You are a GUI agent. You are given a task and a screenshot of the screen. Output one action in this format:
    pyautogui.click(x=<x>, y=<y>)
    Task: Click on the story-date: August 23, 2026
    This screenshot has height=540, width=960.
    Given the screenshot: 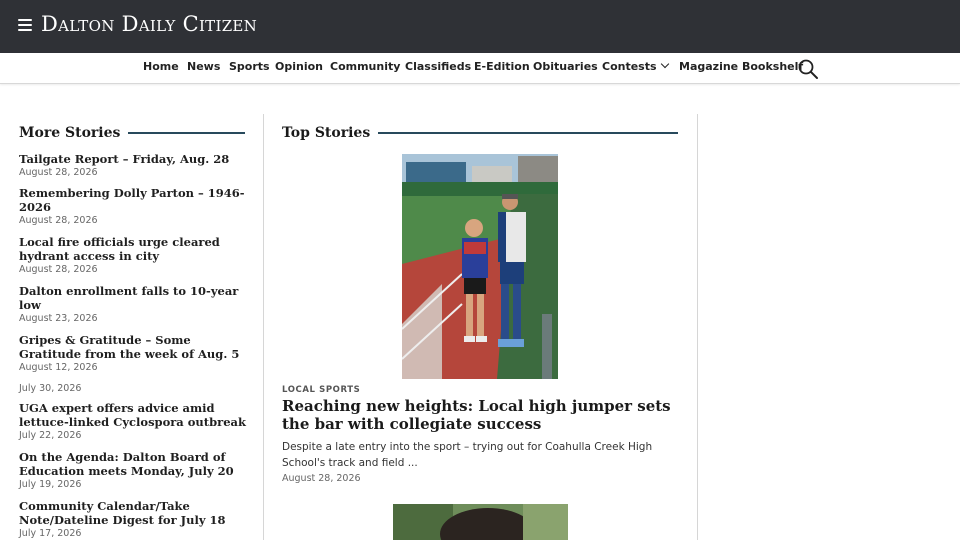 What is the action you would take?
    pyautogui.click(x=58, y=318)
    